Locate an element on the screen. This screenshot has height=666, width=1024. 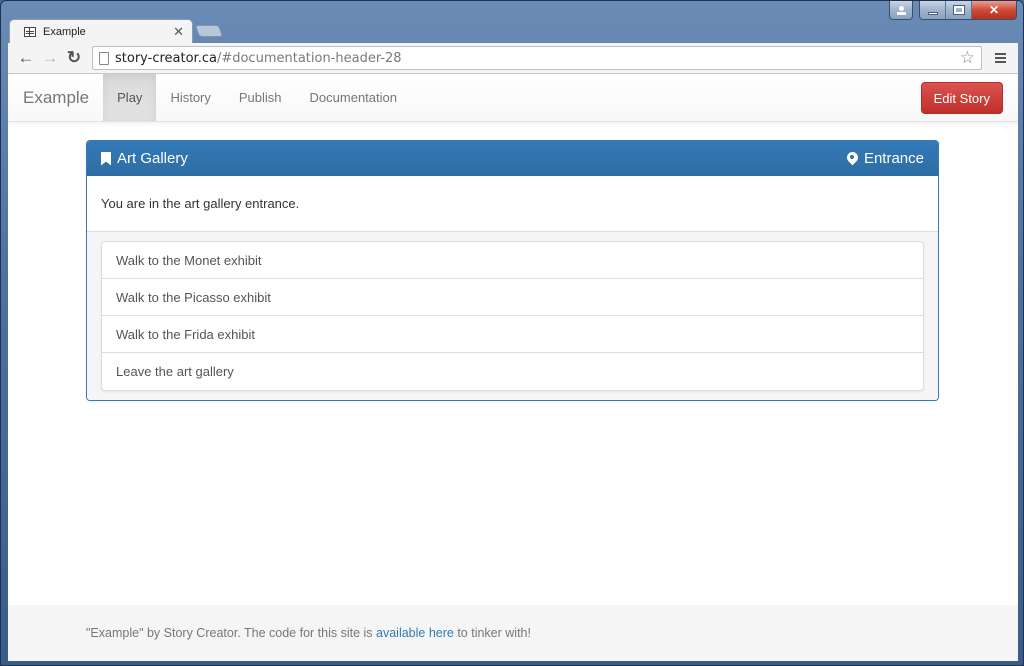
passage-body: You are in the art gallery entrance. is located at coordinates (200, 203).